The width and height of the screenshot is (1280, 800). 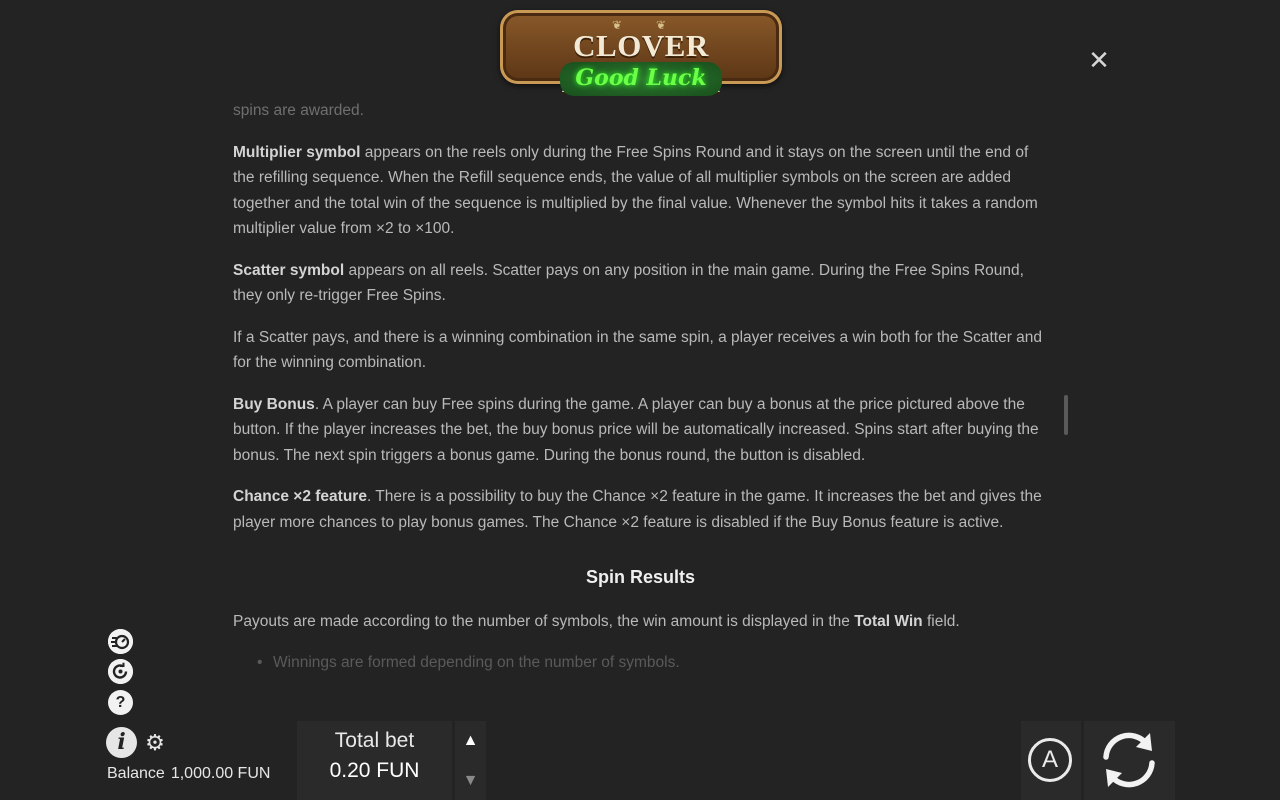 I want to click on total-bet-panel: Total bet 0.20 FUN, so click(x=374, y=760).